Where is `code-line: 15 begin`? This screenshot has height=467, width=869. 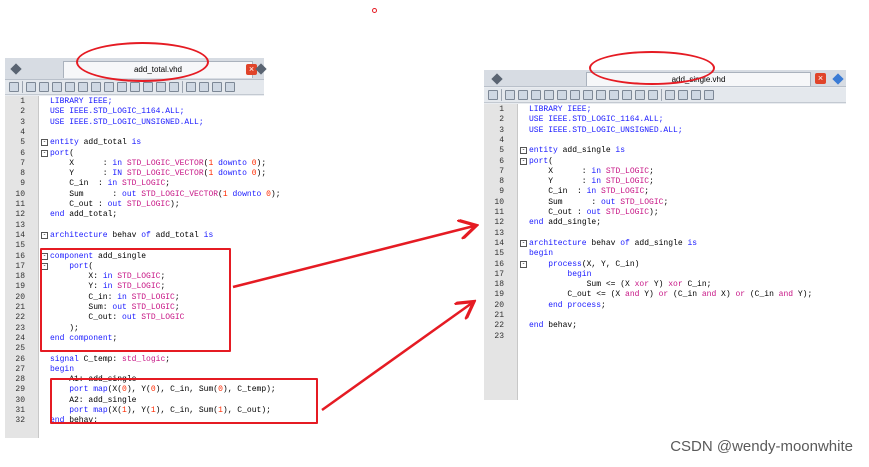
code-line: 15 begin is located at coordinates (665, 254).